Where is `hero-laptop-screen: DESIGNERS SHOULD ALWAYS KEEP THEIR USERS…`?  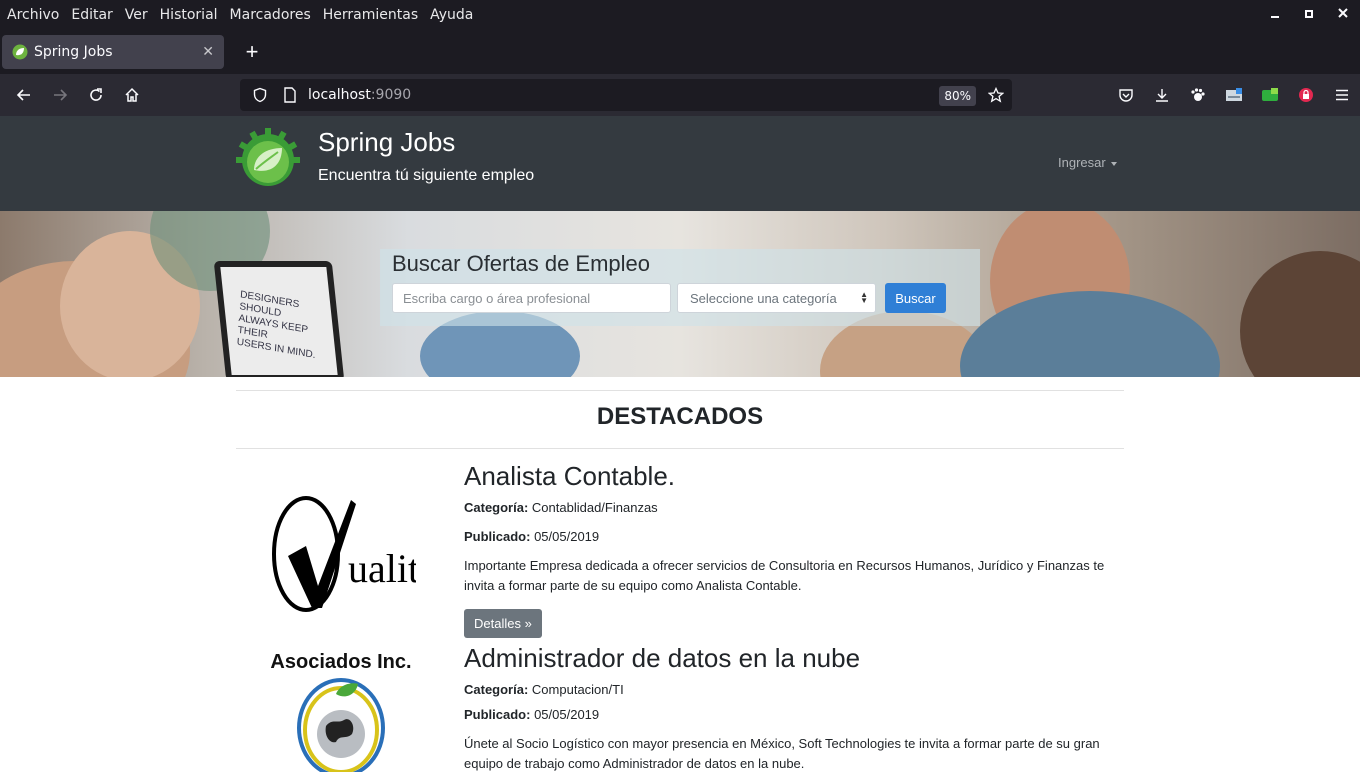
hero-laptop-screen: DESIGNERS SHOULD ALWAYS KEEP THEIR USERS… is located at coordinates (279, 319).